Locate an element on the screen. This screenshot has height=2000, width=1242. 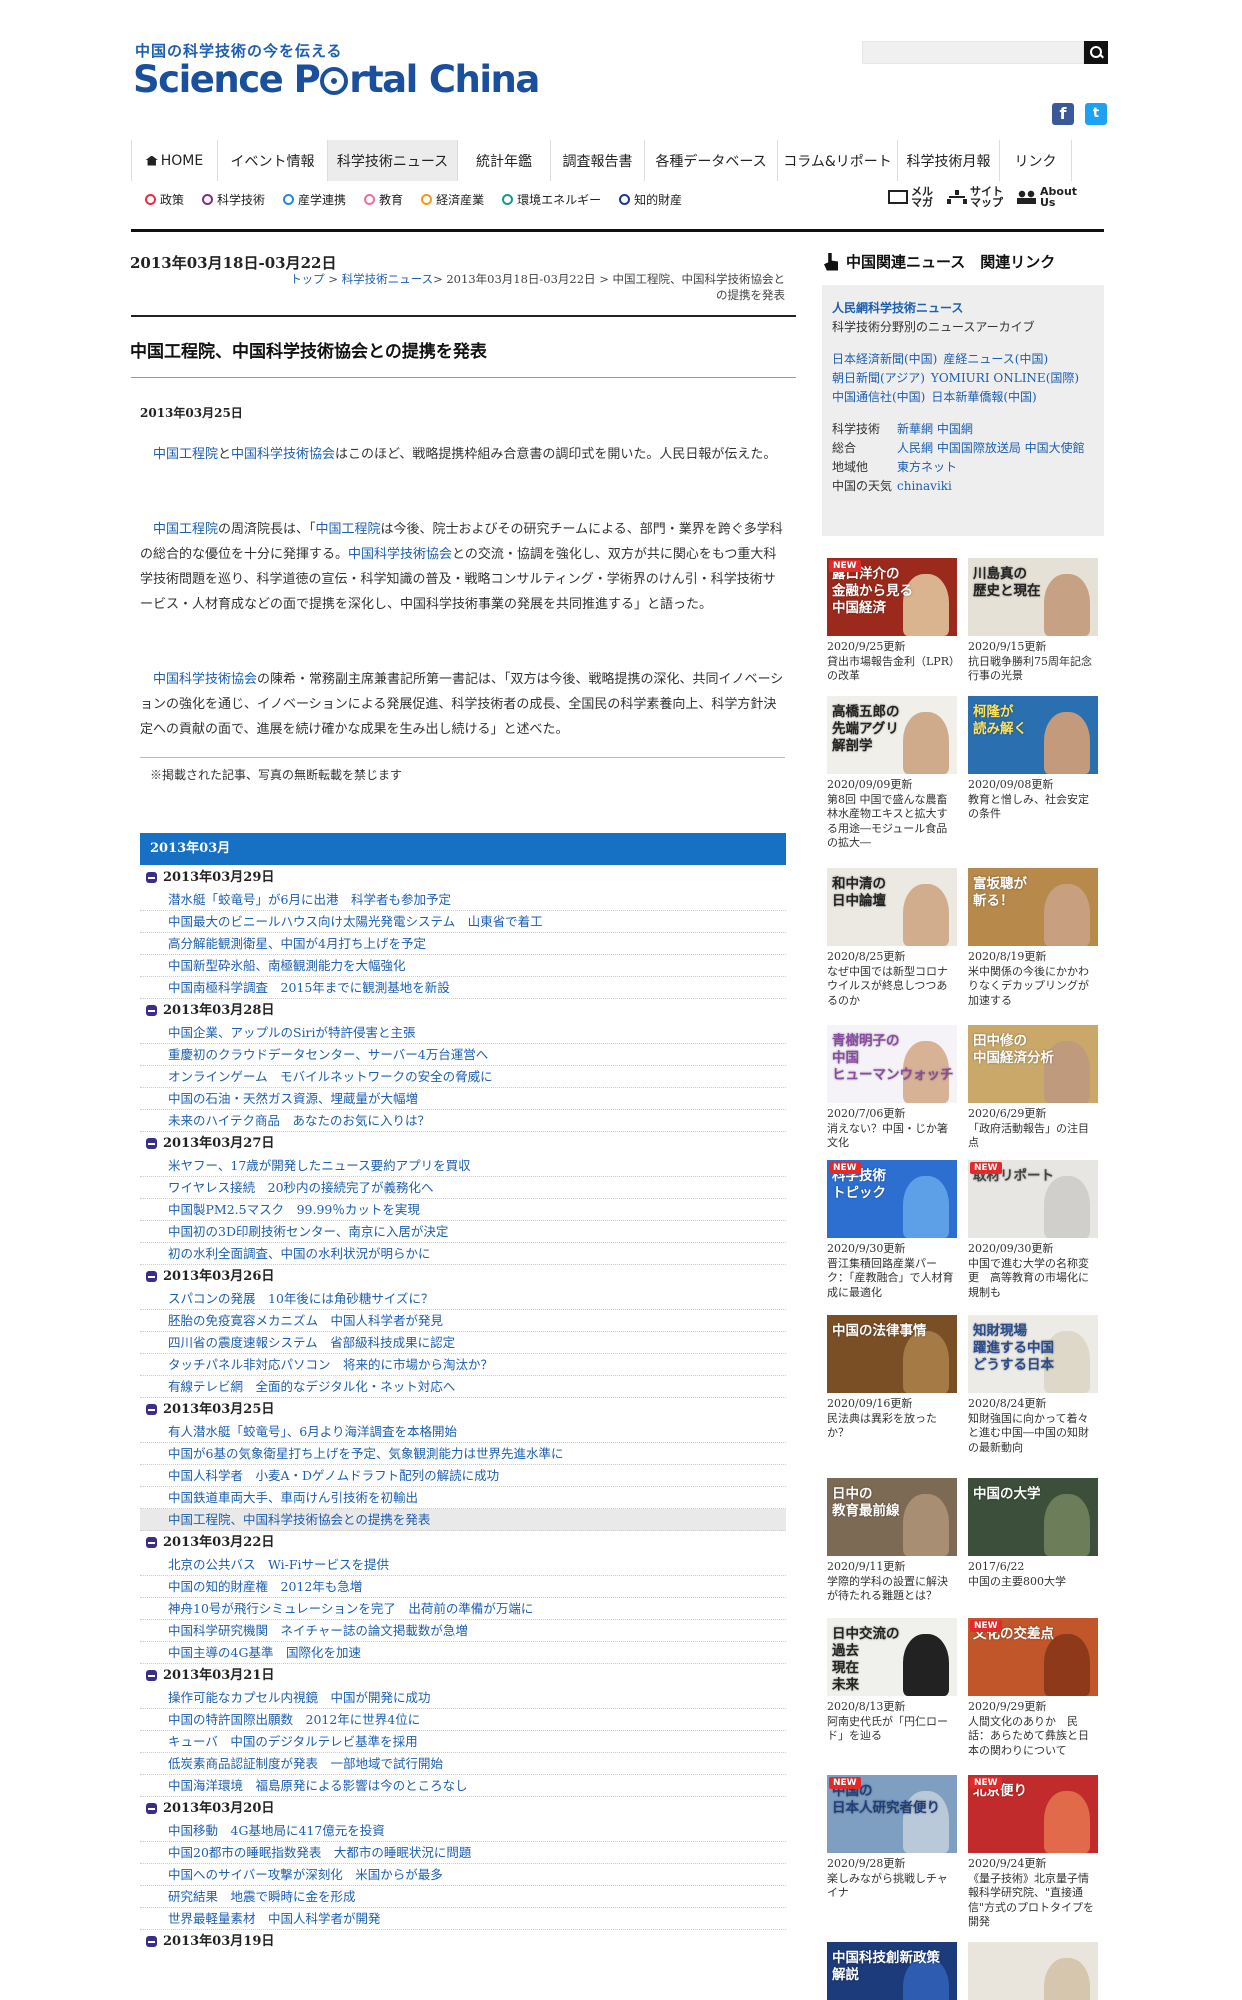
column-thumbnail: 文化の交差点 NEW is located at coordinates (1033, 1657).